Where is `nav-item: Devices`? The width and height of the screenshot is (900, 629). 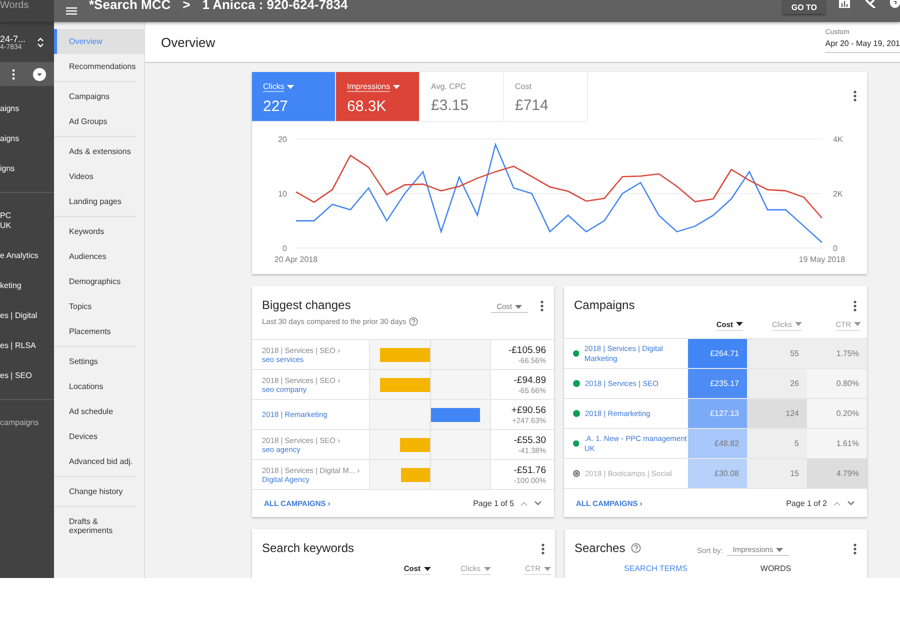
nav-item: Devices is located at coordinates (95, 436).